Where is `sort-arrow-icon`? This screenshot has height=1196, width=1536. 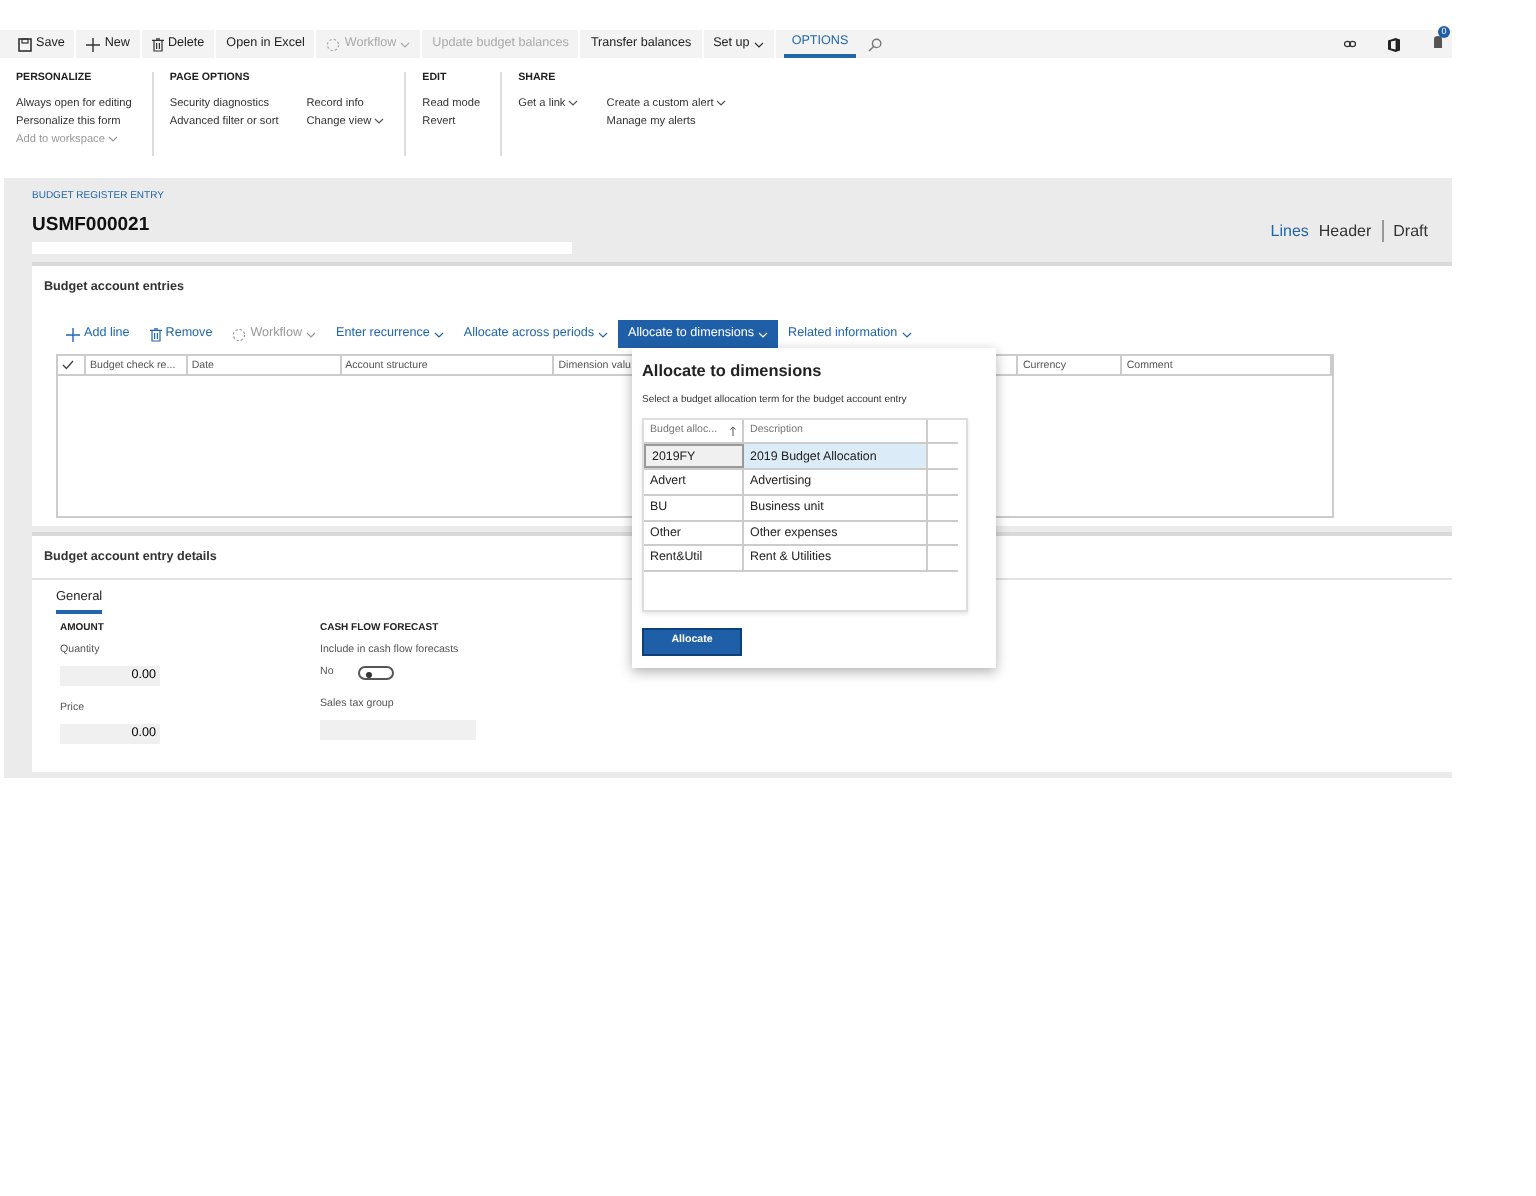
sort-arrow-icon is located at coordinates (733, 431).